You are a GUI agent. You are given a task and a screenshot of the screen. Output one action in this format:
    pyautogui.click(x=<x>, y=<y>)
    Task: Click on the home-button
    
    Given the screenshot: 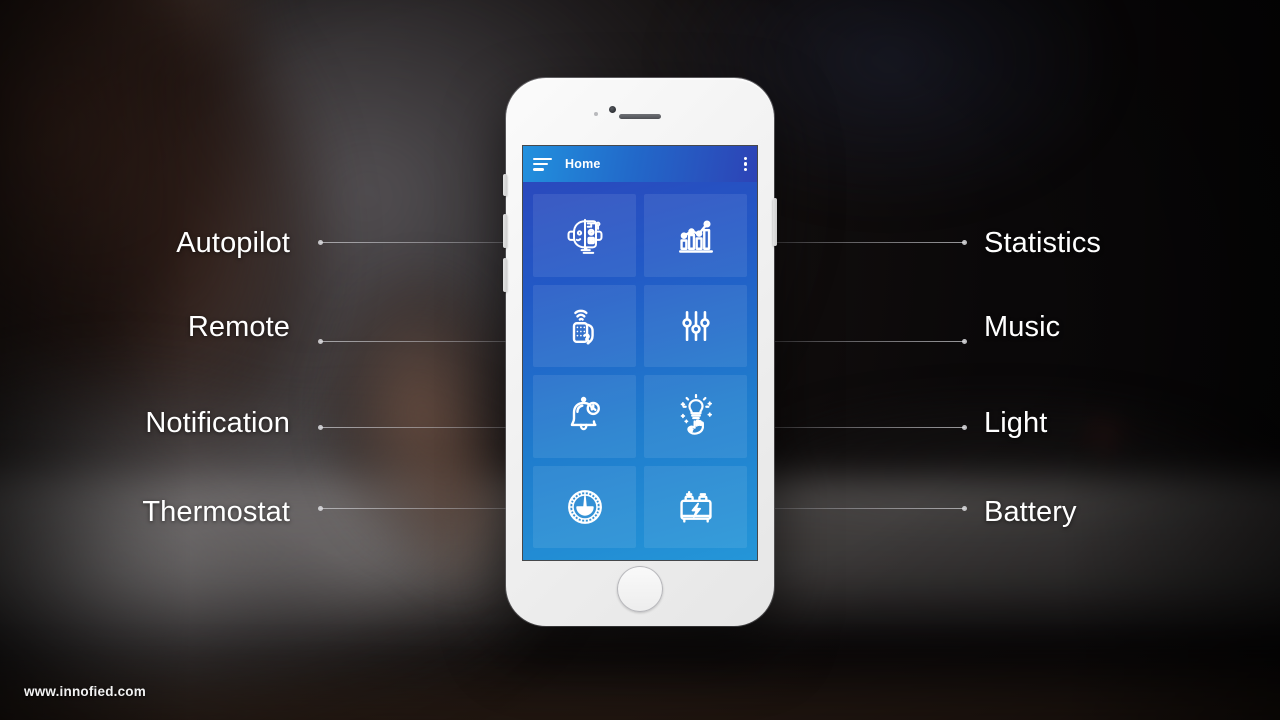 What is the action you would take?
    pyautogui.click(x=640, y=589)
    